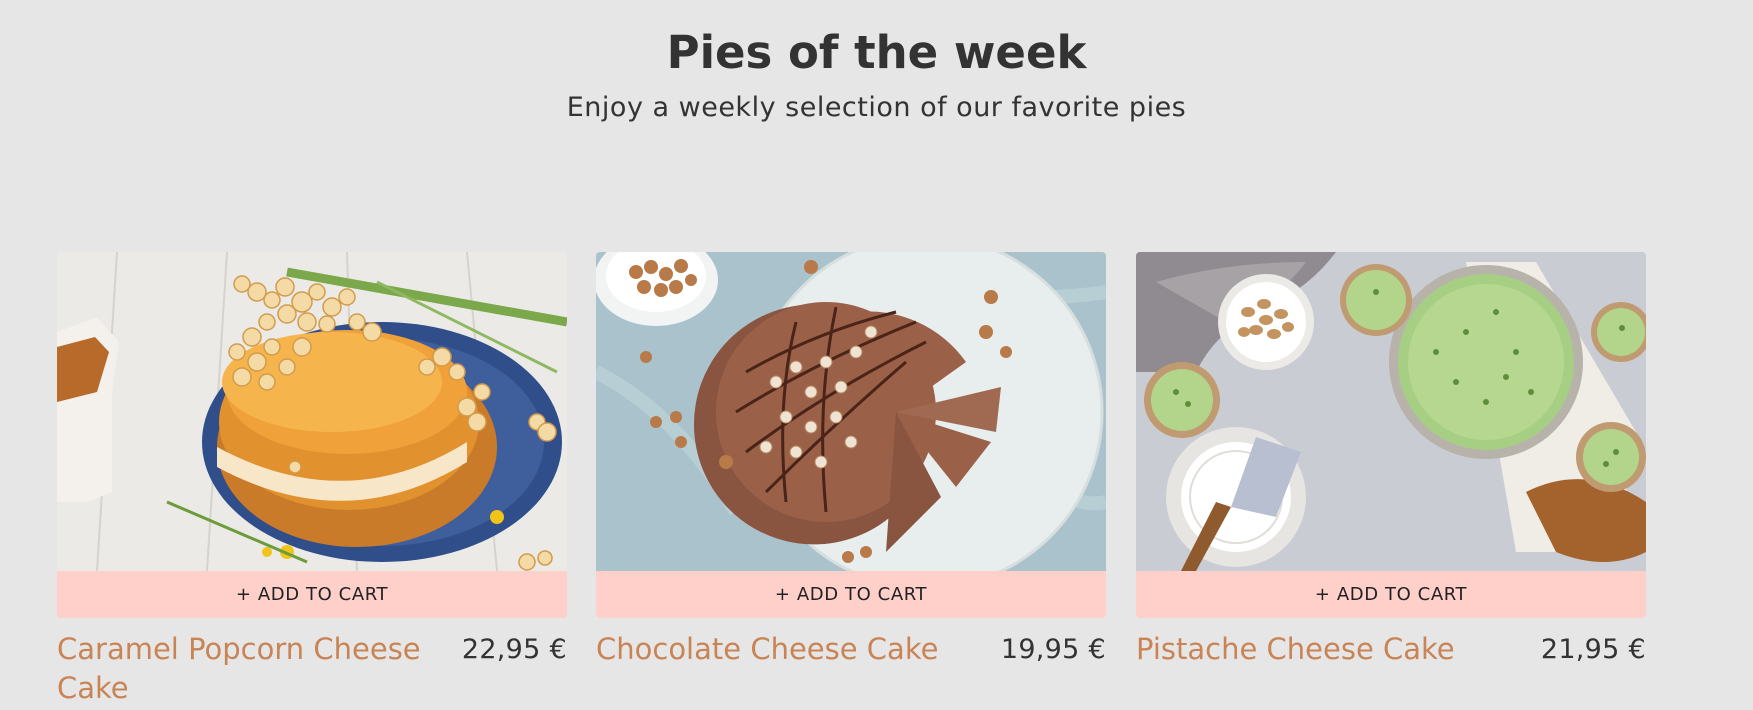  Describe the element at coordinates (1053, 649) in the screenshot. I see `product-price: 19,95 €` at that location.